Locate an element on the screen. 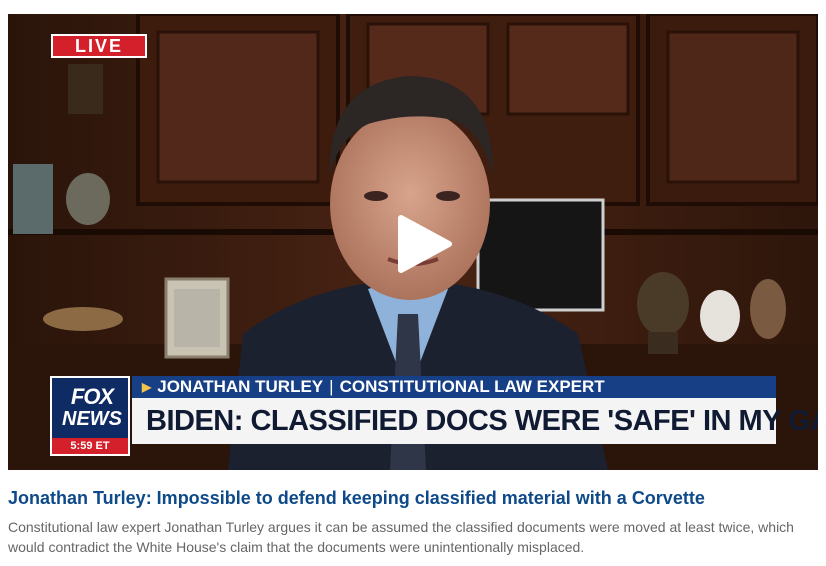  guest-title: CONSTITUTIONAL LAW EXPERT is located at coordinates (472, 386).